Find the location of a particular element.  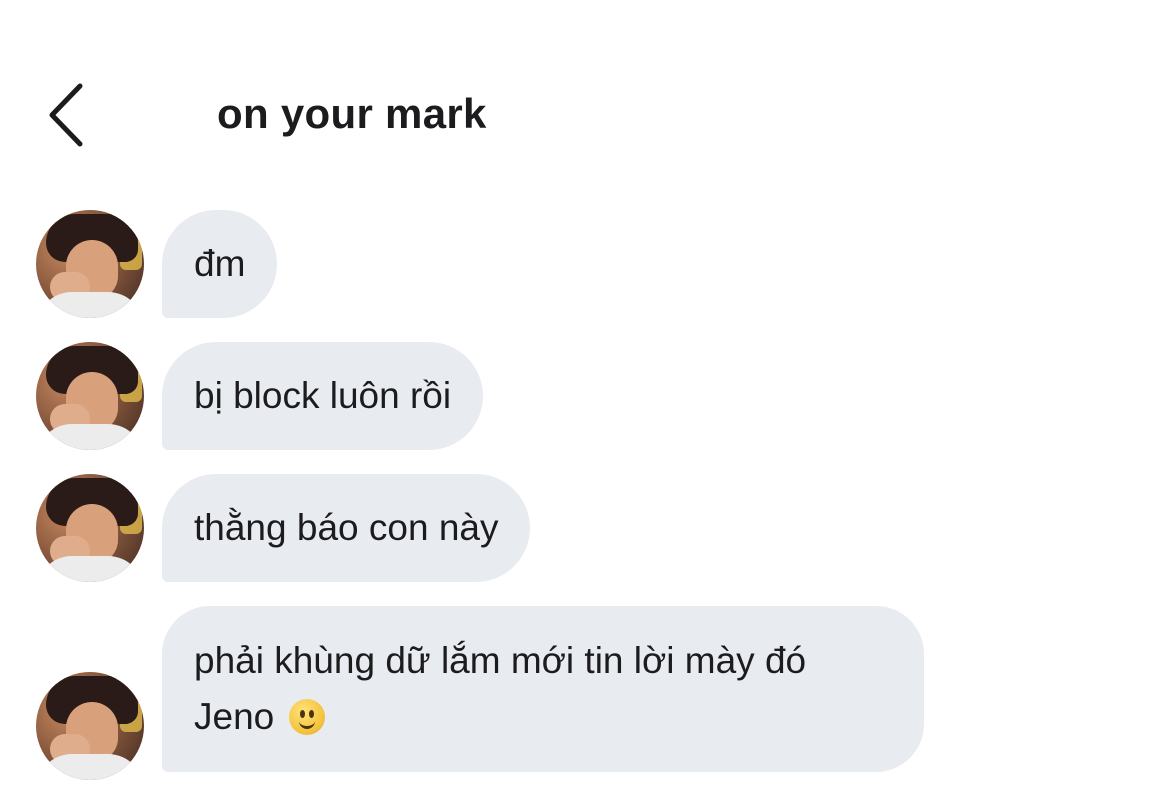

message-bubble: đm is located at coordinates (220, 264).